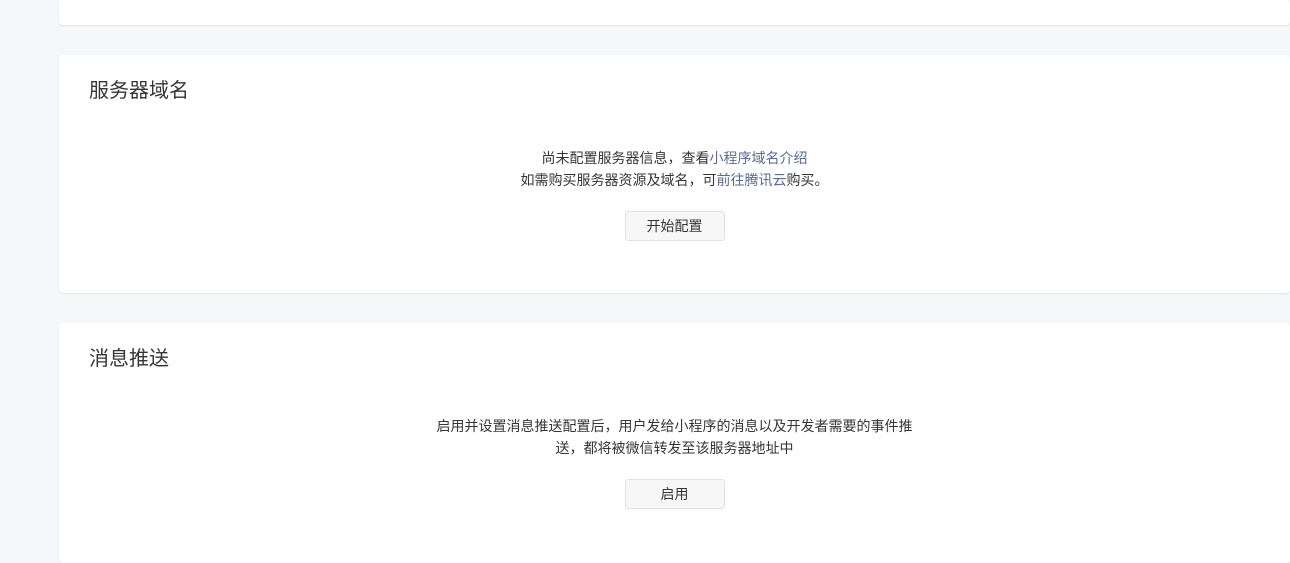  I want to click on message-push-button-wrap: 启用, so click(674, 494).